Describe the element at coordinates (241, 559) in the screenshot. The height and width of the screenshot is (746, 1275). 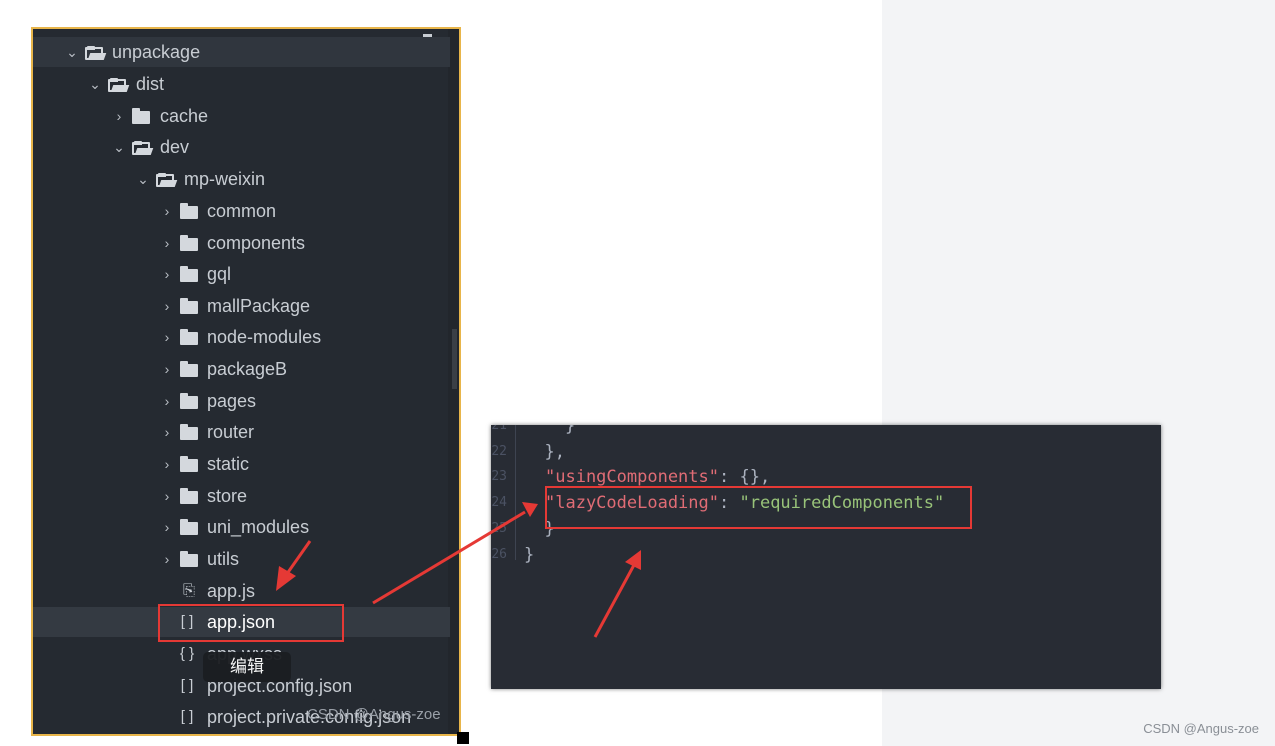
I see `tree-item-utils: › utils` at that location.